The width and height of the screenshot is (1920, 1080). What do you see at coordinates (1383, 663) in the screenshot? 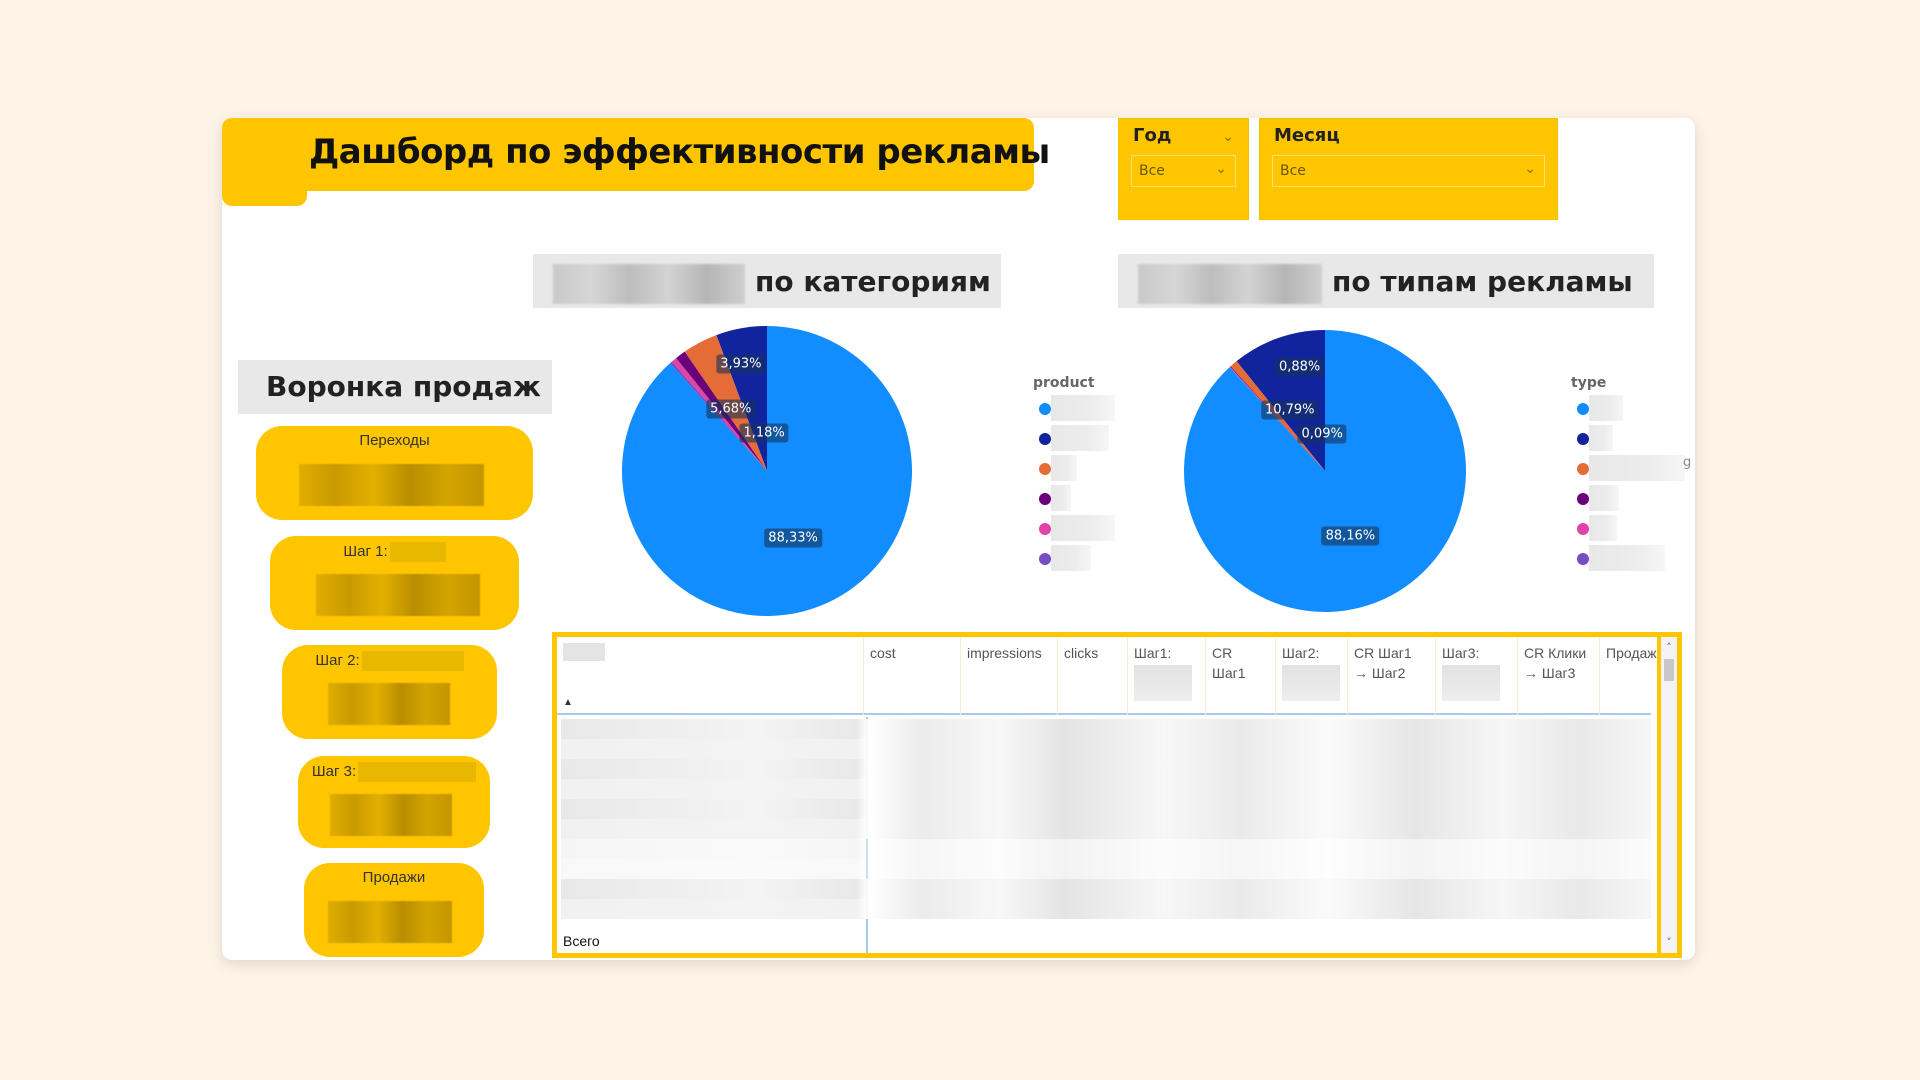
I see `column-header-label: CR Шаг1 → Шаг2` at bounding box center [1383, 663].